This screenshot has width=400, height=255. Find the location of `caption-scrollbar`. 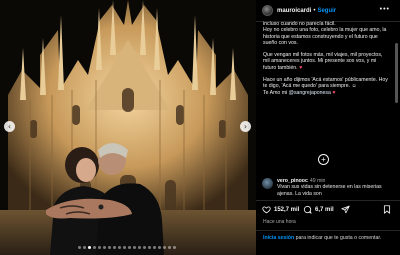

caption-scrollbar is located at coordinates (396, 100).